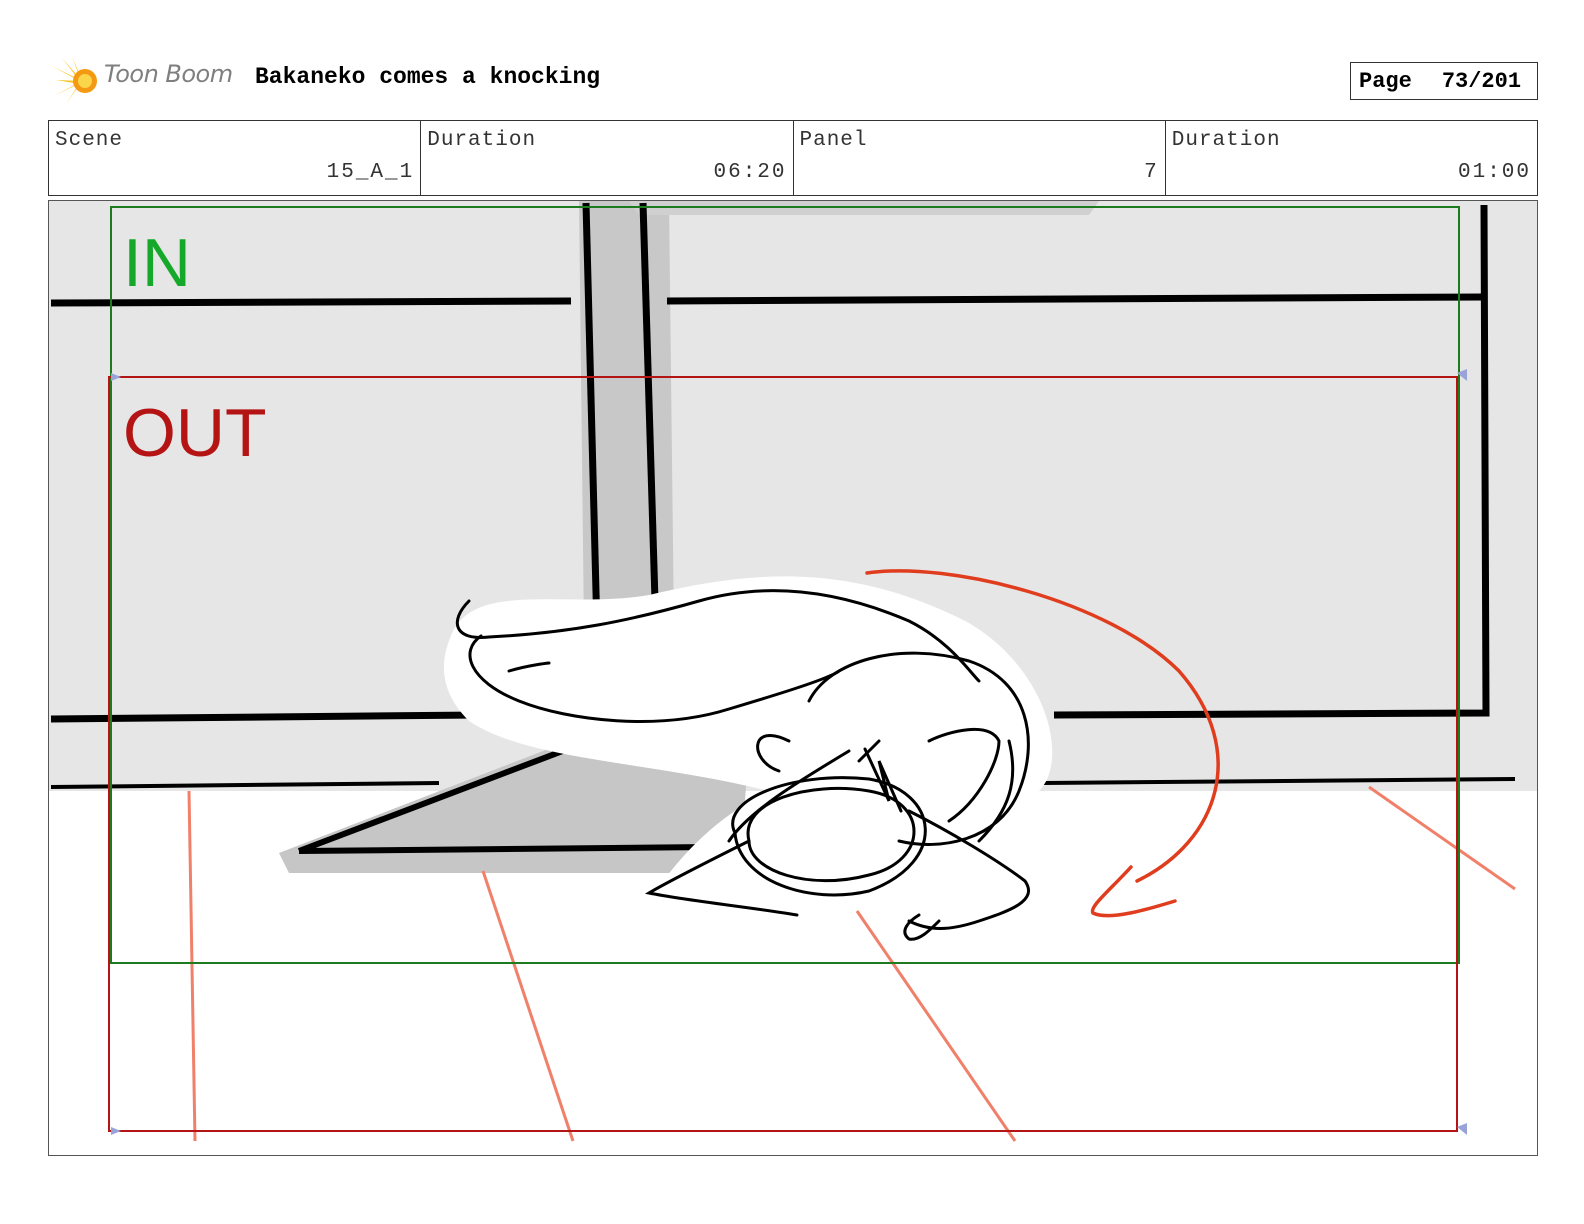  Describe the element at coordinates (1226, 140) in the screenshot. I see `panel-duration-label: Duration` at that location.